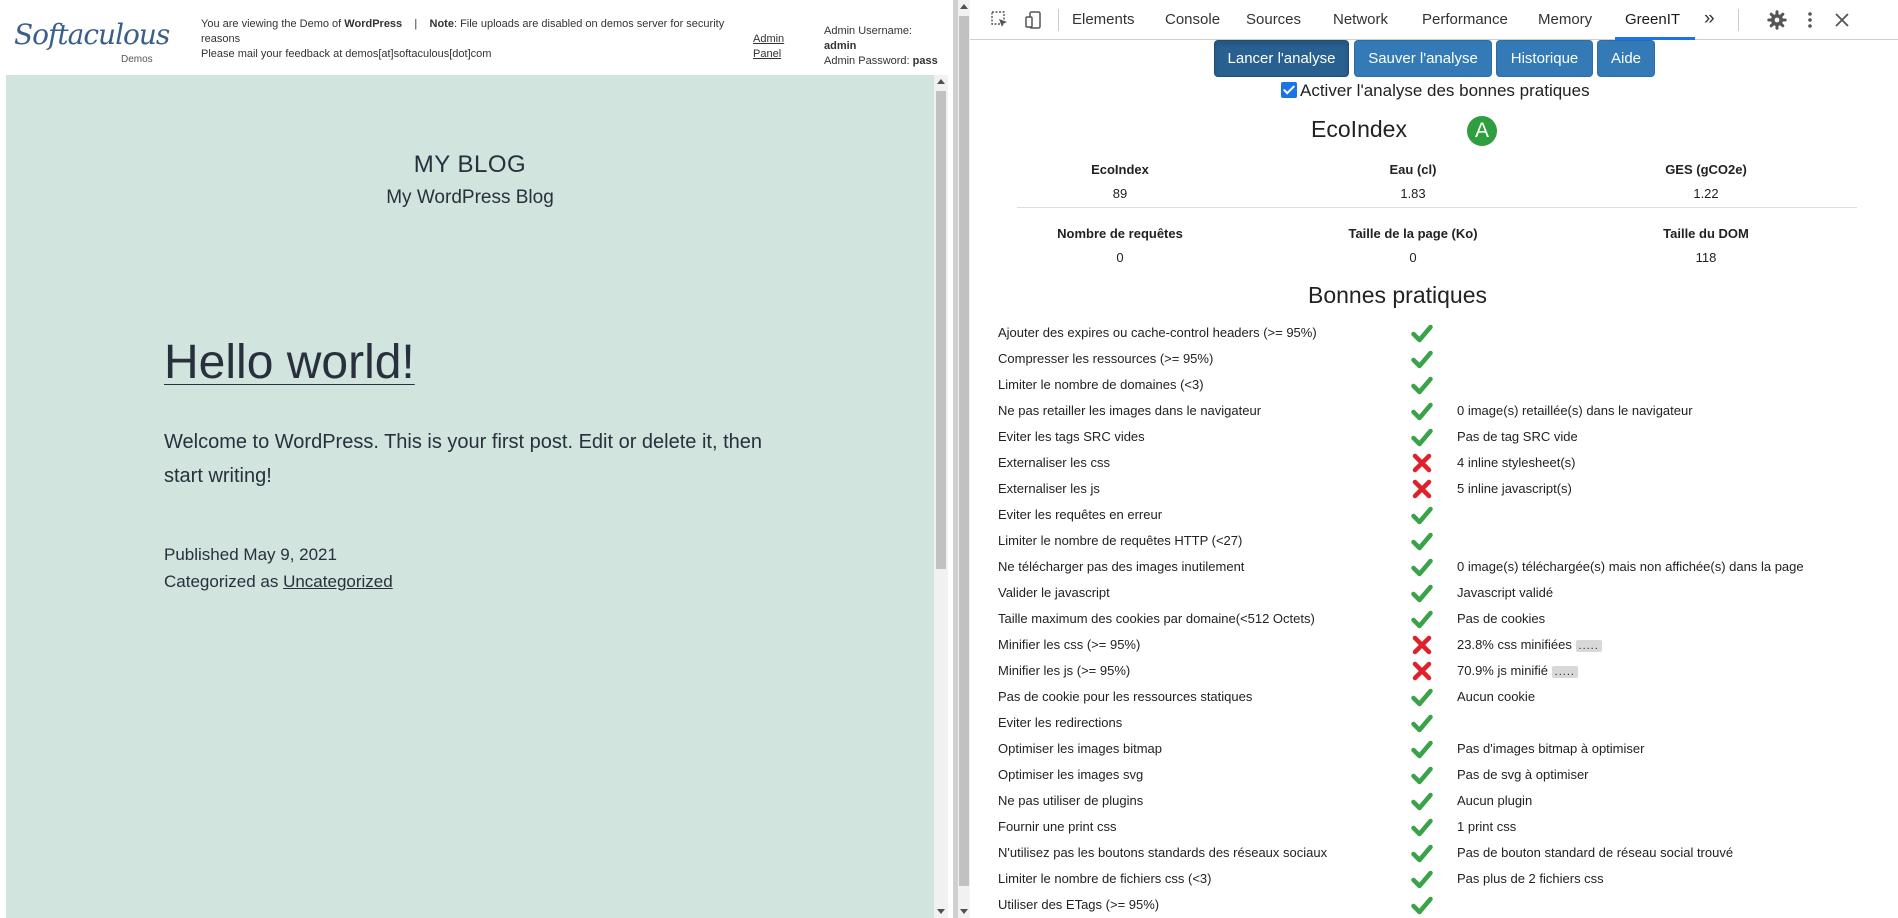 This screenshot has height=918, width=1898. I want to click on practice-comment: Pas de tag SRC vide, so click(1517, 436).